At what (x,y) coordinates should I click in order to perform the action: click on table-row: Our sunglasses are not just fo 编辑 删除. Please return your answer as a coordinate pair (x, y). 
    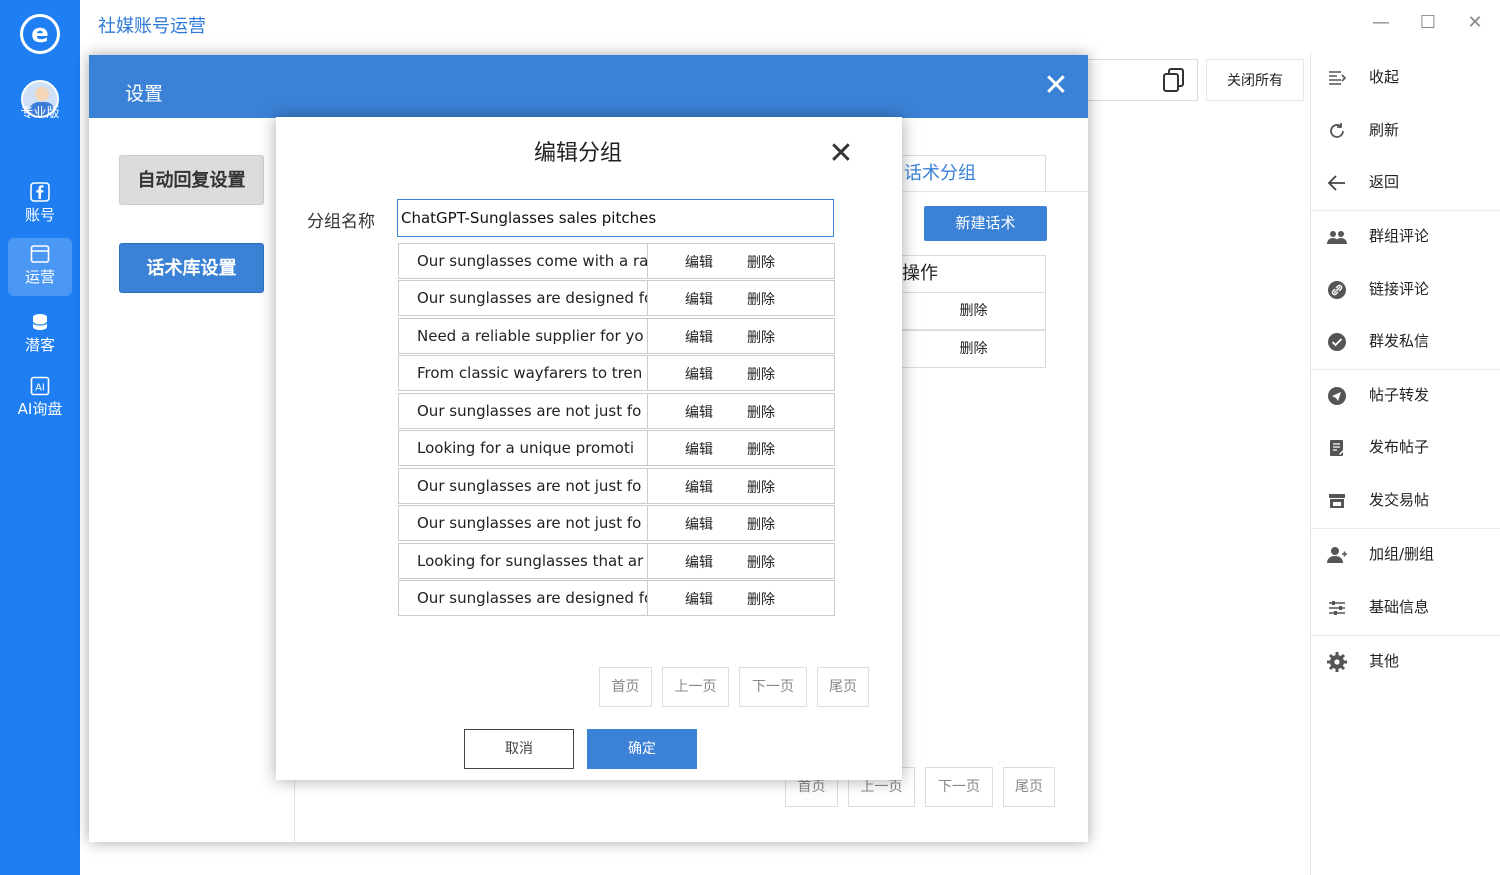
    Looking at the image, I should click on (617, 411).